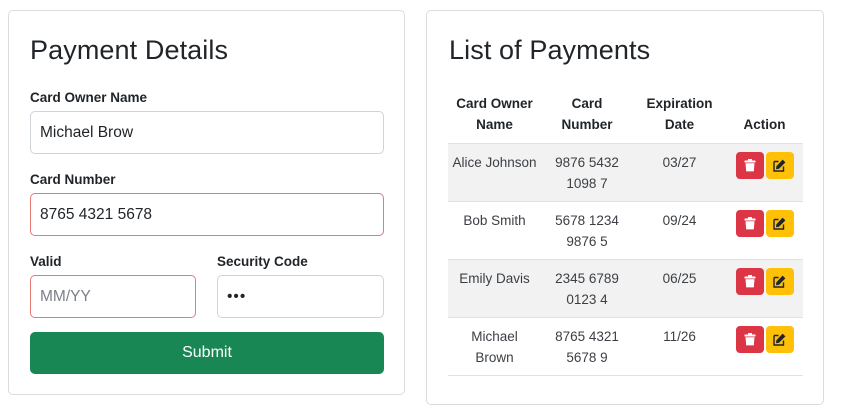 The image size is (850, 417). I want to click on table-row: Michael Brown 8765 4321 5678 9 11/26, so click(625, 346).